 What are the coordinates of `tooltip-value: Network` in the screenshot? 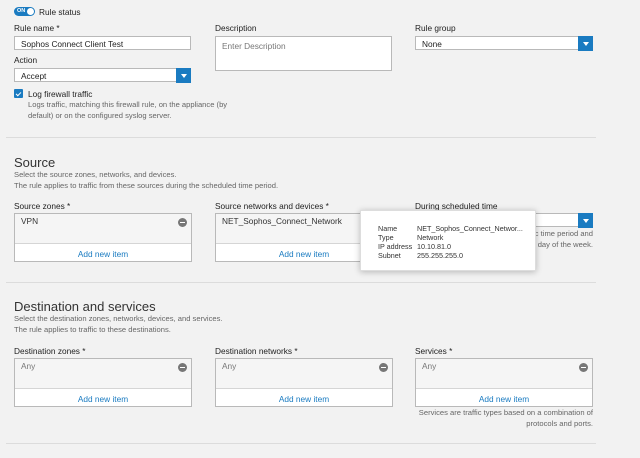 It's located at (430, 237).